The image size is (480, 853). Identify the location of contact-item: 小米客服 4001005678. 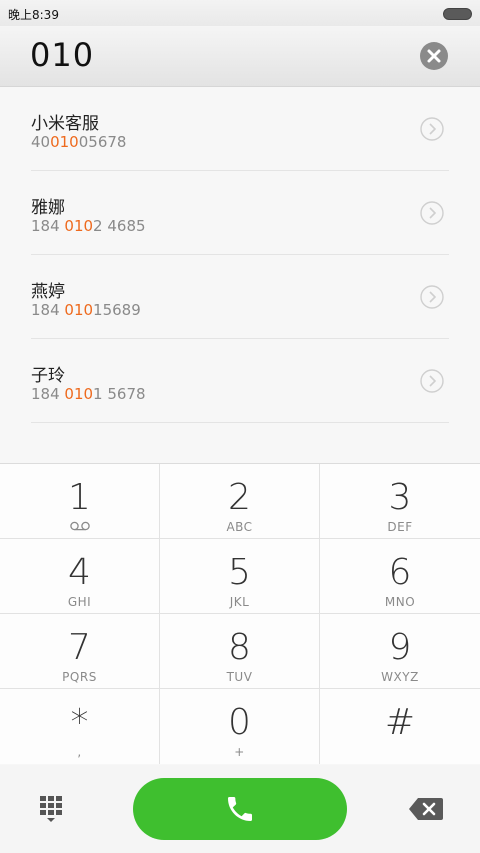
(240, 129).